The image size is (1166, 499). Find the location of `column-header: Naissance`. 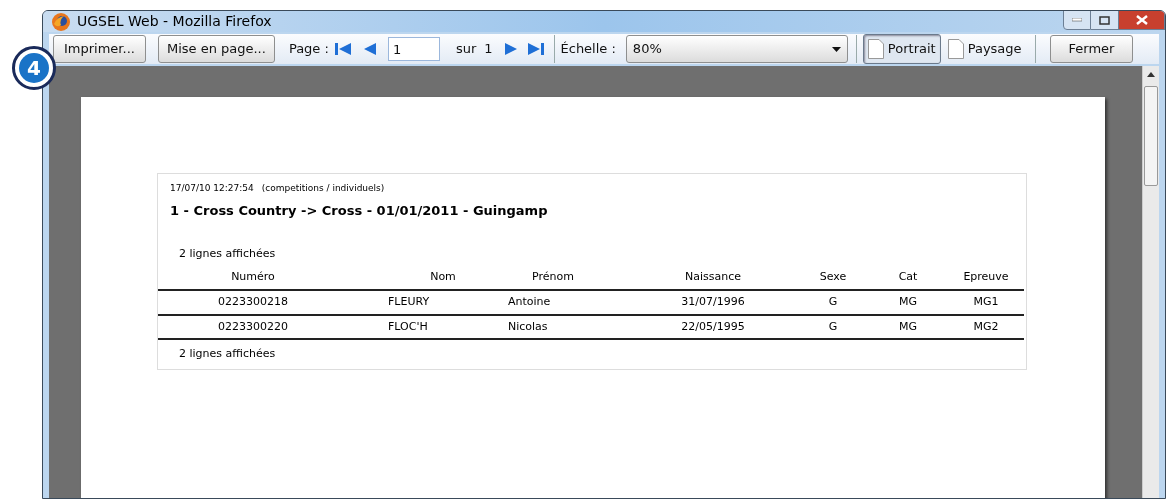

column-header: Naissance is located at coordinates (713, 279).